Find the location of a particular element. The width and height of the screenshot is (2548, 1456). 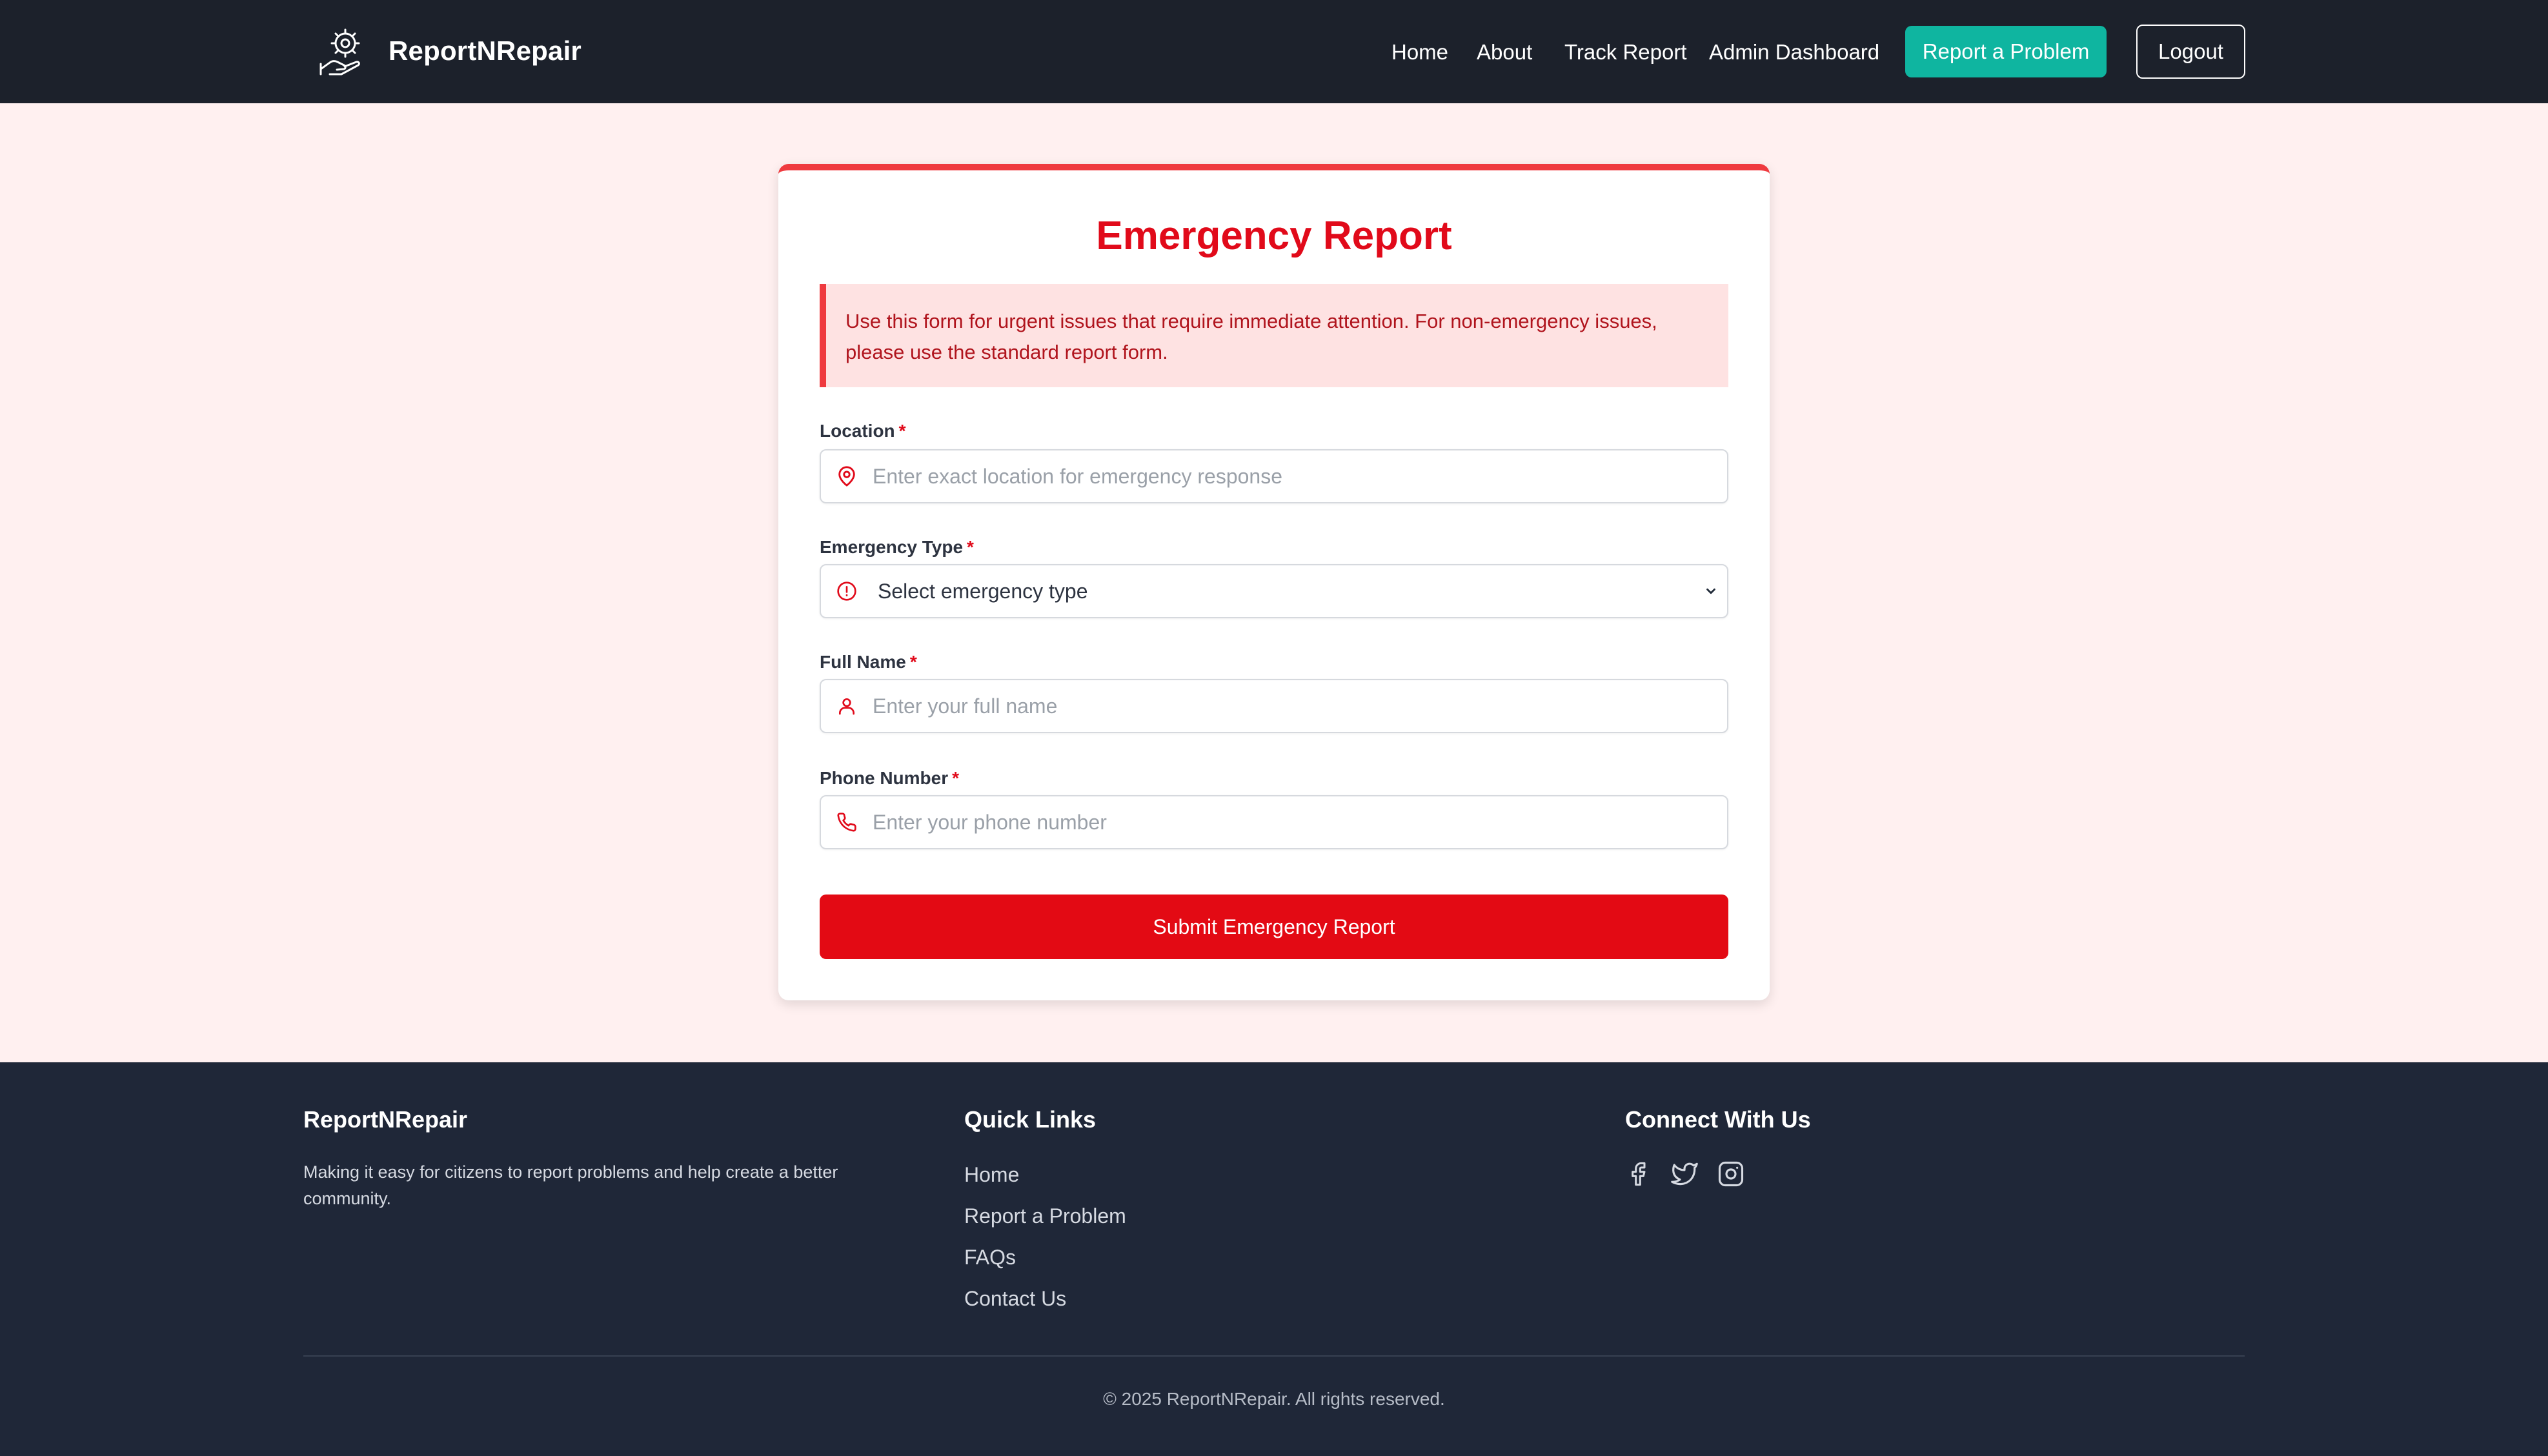

brand-name: ReportNRepair is located at coordinates (485, 50).